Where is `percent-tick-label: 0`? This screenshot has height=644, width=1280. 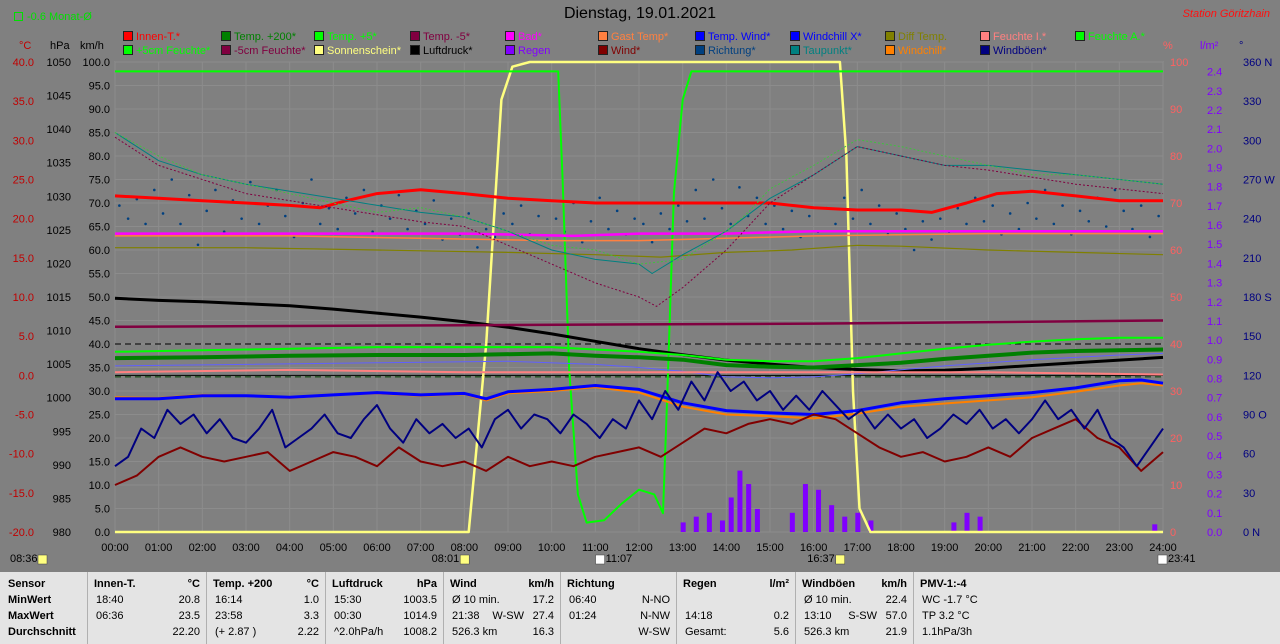 percent-tick-label: 0 is located at coordinates (1173, 533).